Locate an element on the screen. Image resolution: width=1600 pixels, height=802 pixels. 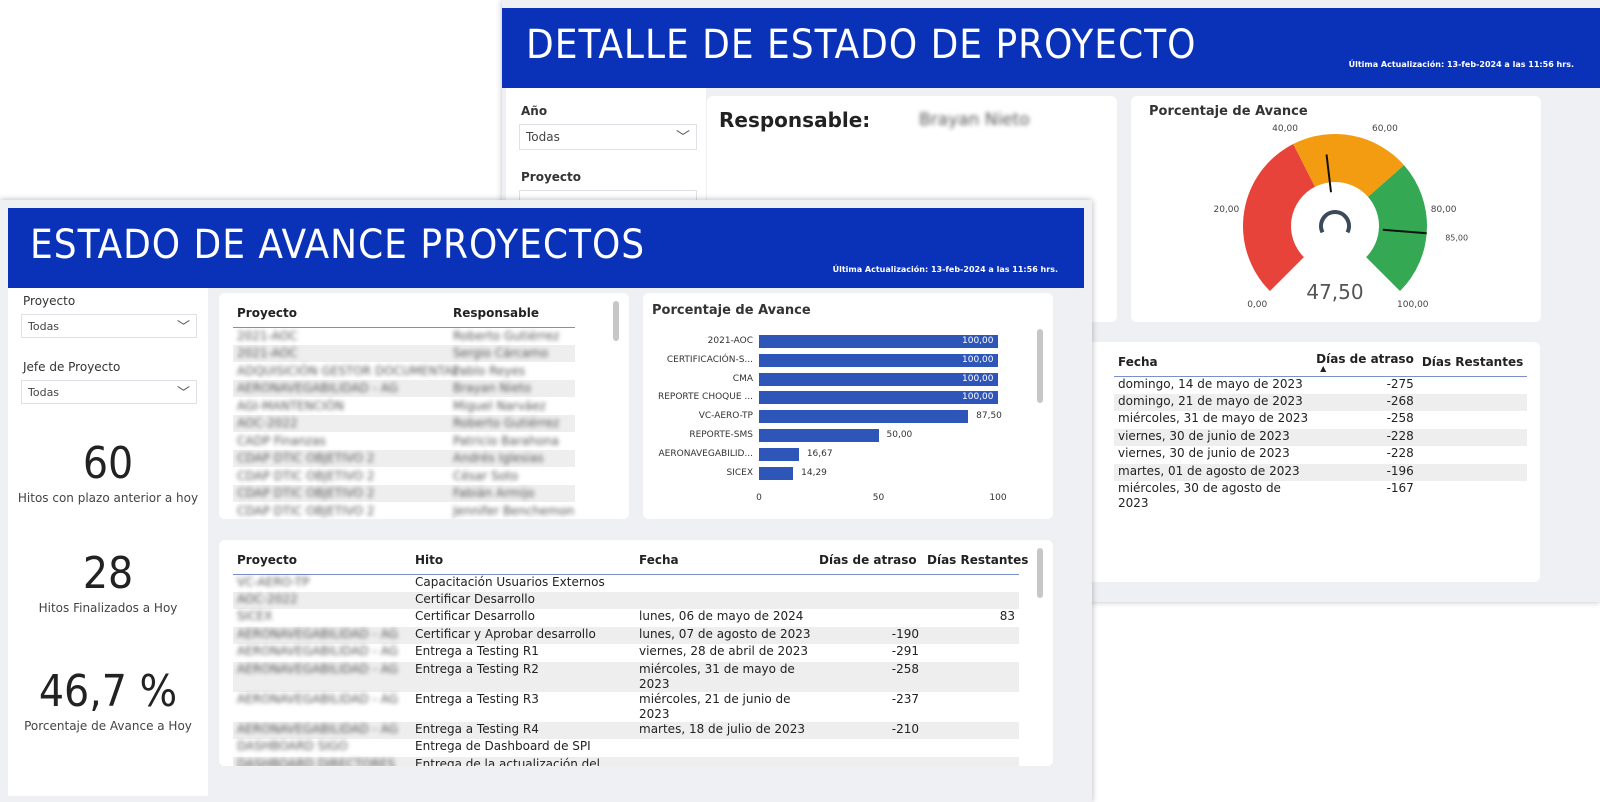
cell-proyecto: CDAP DTIC OBJETIVO 2 is located at coordinates (306, 510).